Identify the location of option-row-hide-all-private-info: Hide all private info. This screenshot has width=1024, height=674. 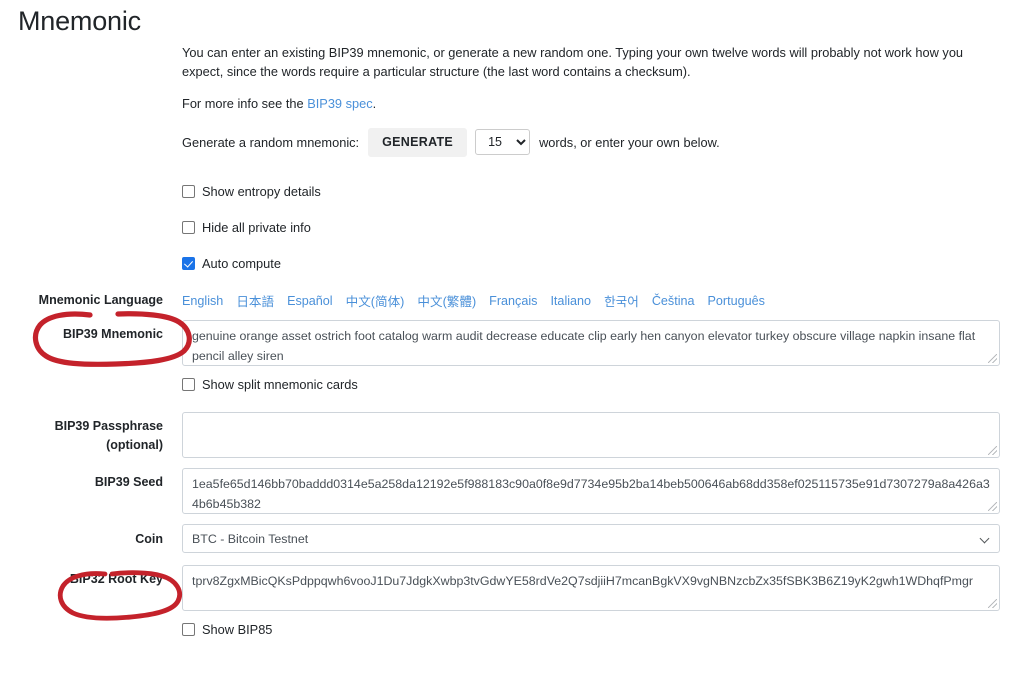
(603, 227).